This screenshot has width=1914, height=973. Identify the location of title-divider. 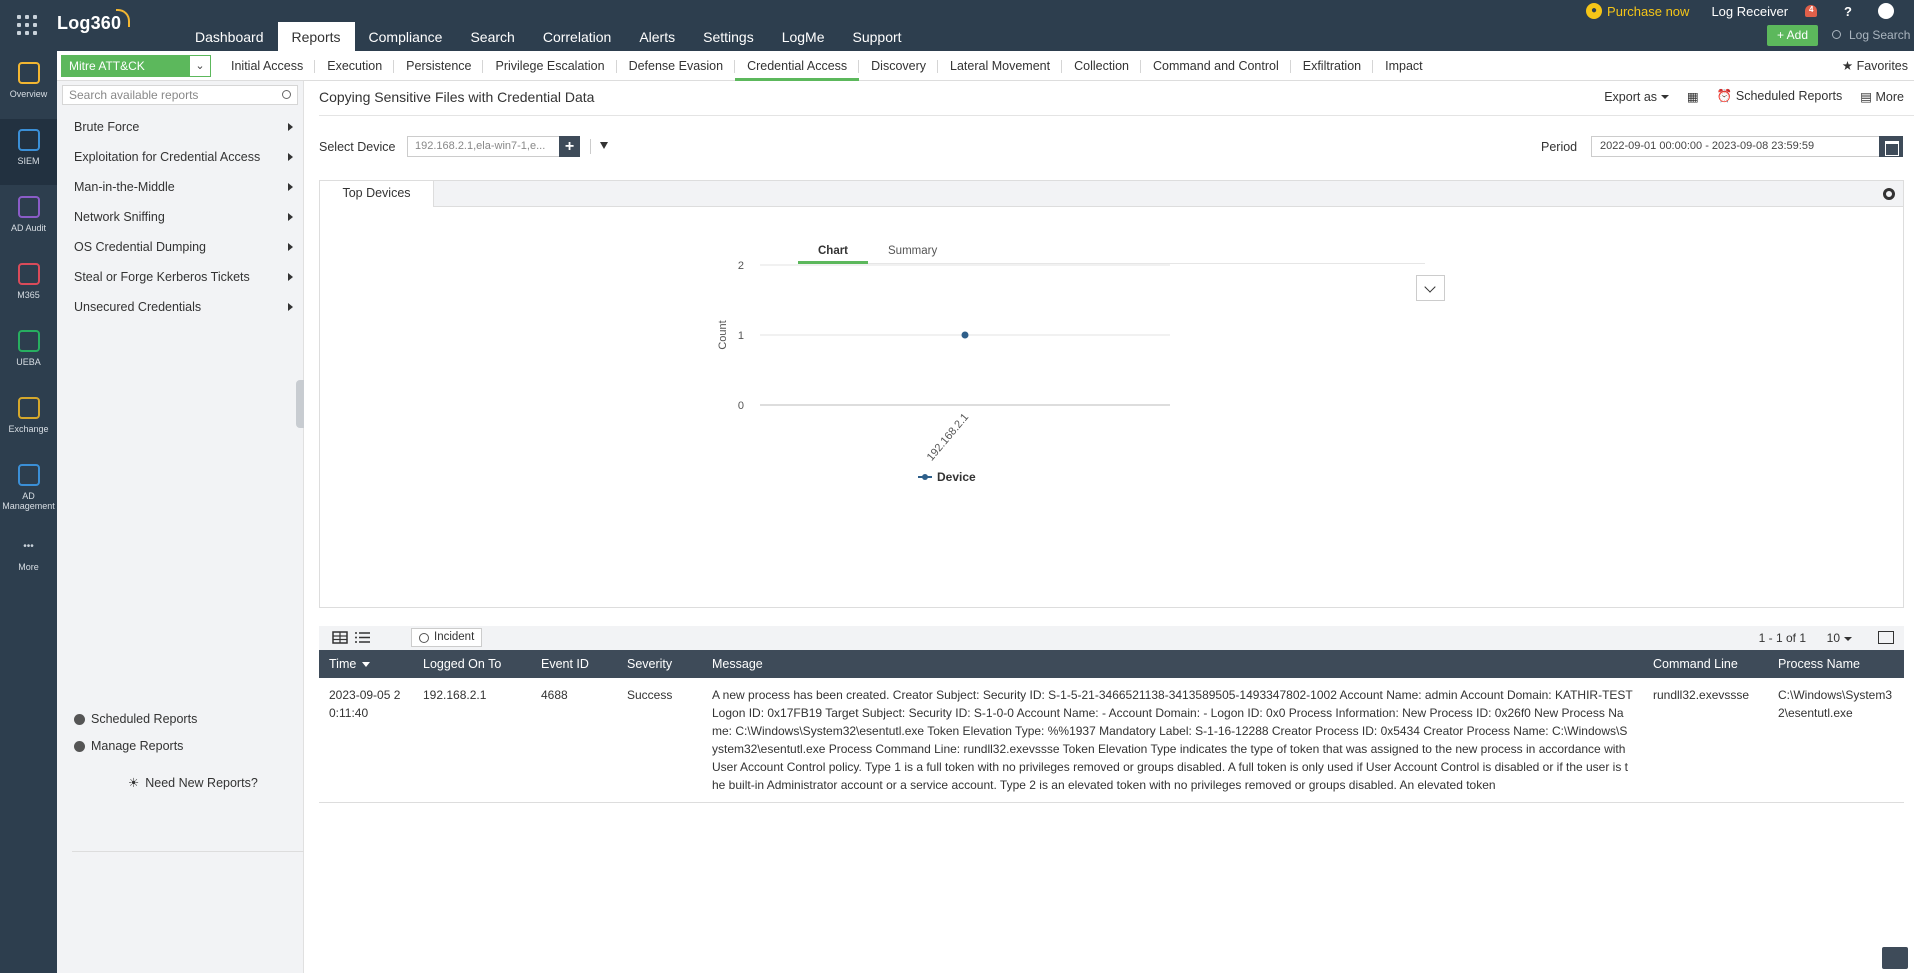
(1116, 115).